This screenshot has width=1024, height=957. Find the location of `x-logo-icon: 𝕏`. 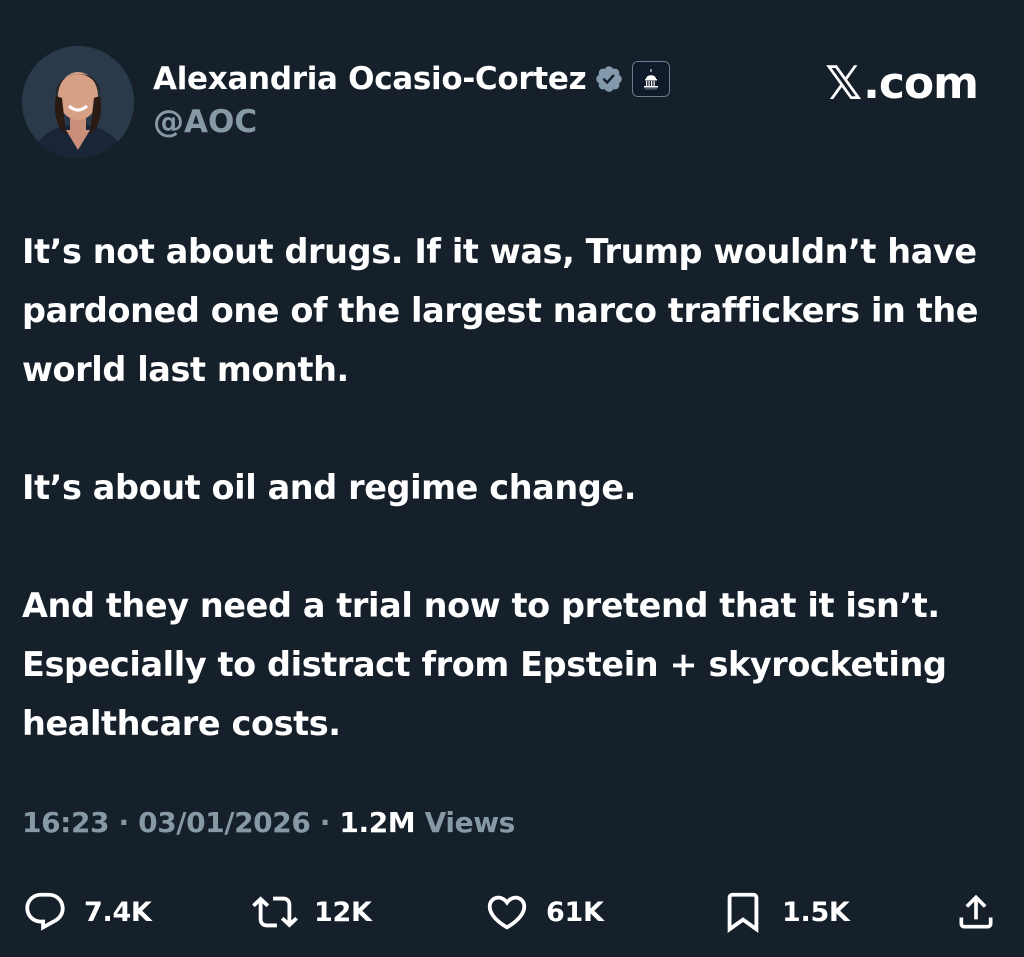

x-logo-icon: 𝕏 is located at coordinates (843, 83).